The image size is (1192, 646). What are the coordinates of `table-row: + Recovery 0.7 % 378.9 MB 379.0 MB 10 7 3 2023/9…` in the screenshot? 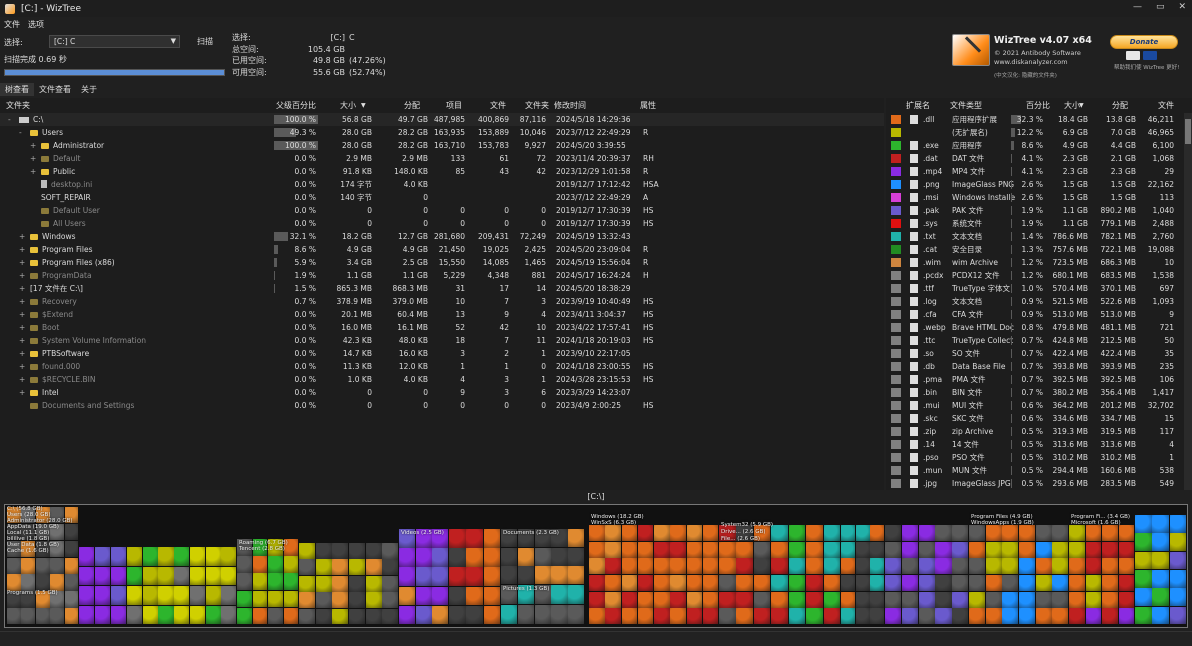 It's located at (442, 301).